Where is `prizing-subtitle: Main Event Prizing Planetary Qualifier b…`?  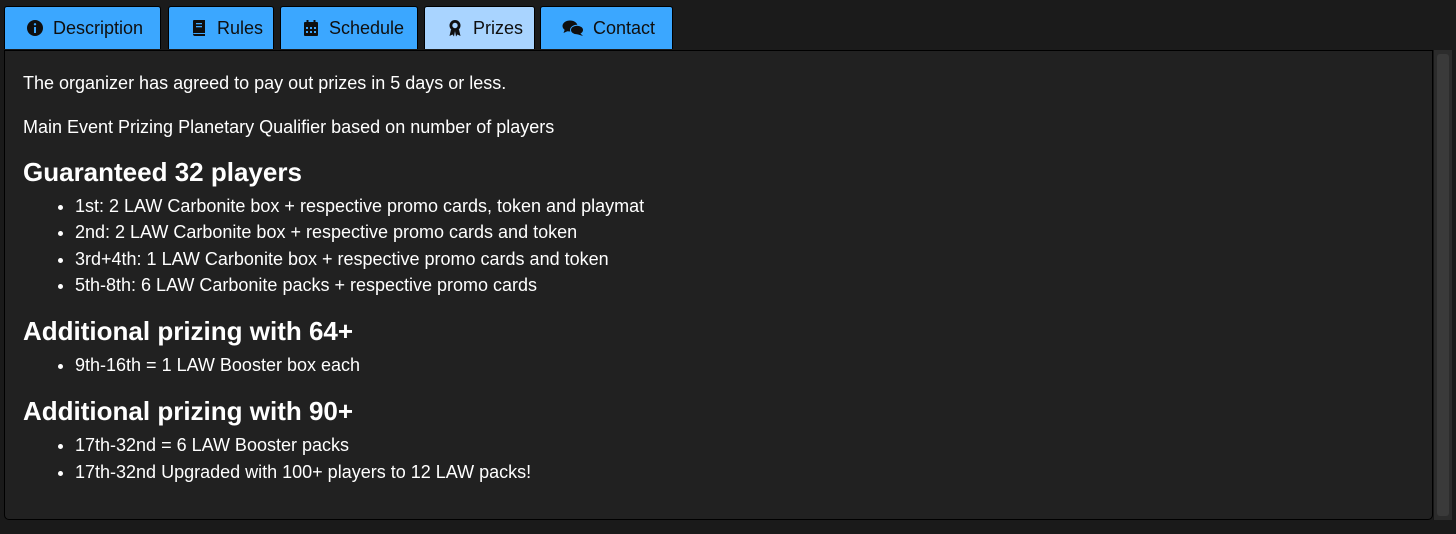 prizing-subtitle: Main Event Prizing Planetary Qualifier b… is located at coordinates (289, 127).